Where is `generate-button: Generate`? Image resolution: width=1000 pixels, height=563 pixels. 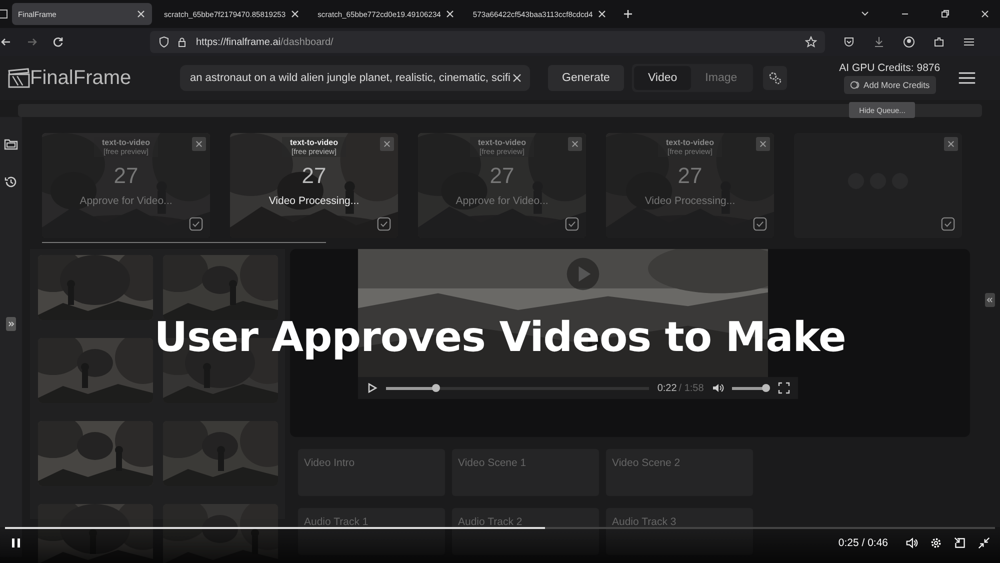
generate-button: Generate is located at coordinates (586, 78).